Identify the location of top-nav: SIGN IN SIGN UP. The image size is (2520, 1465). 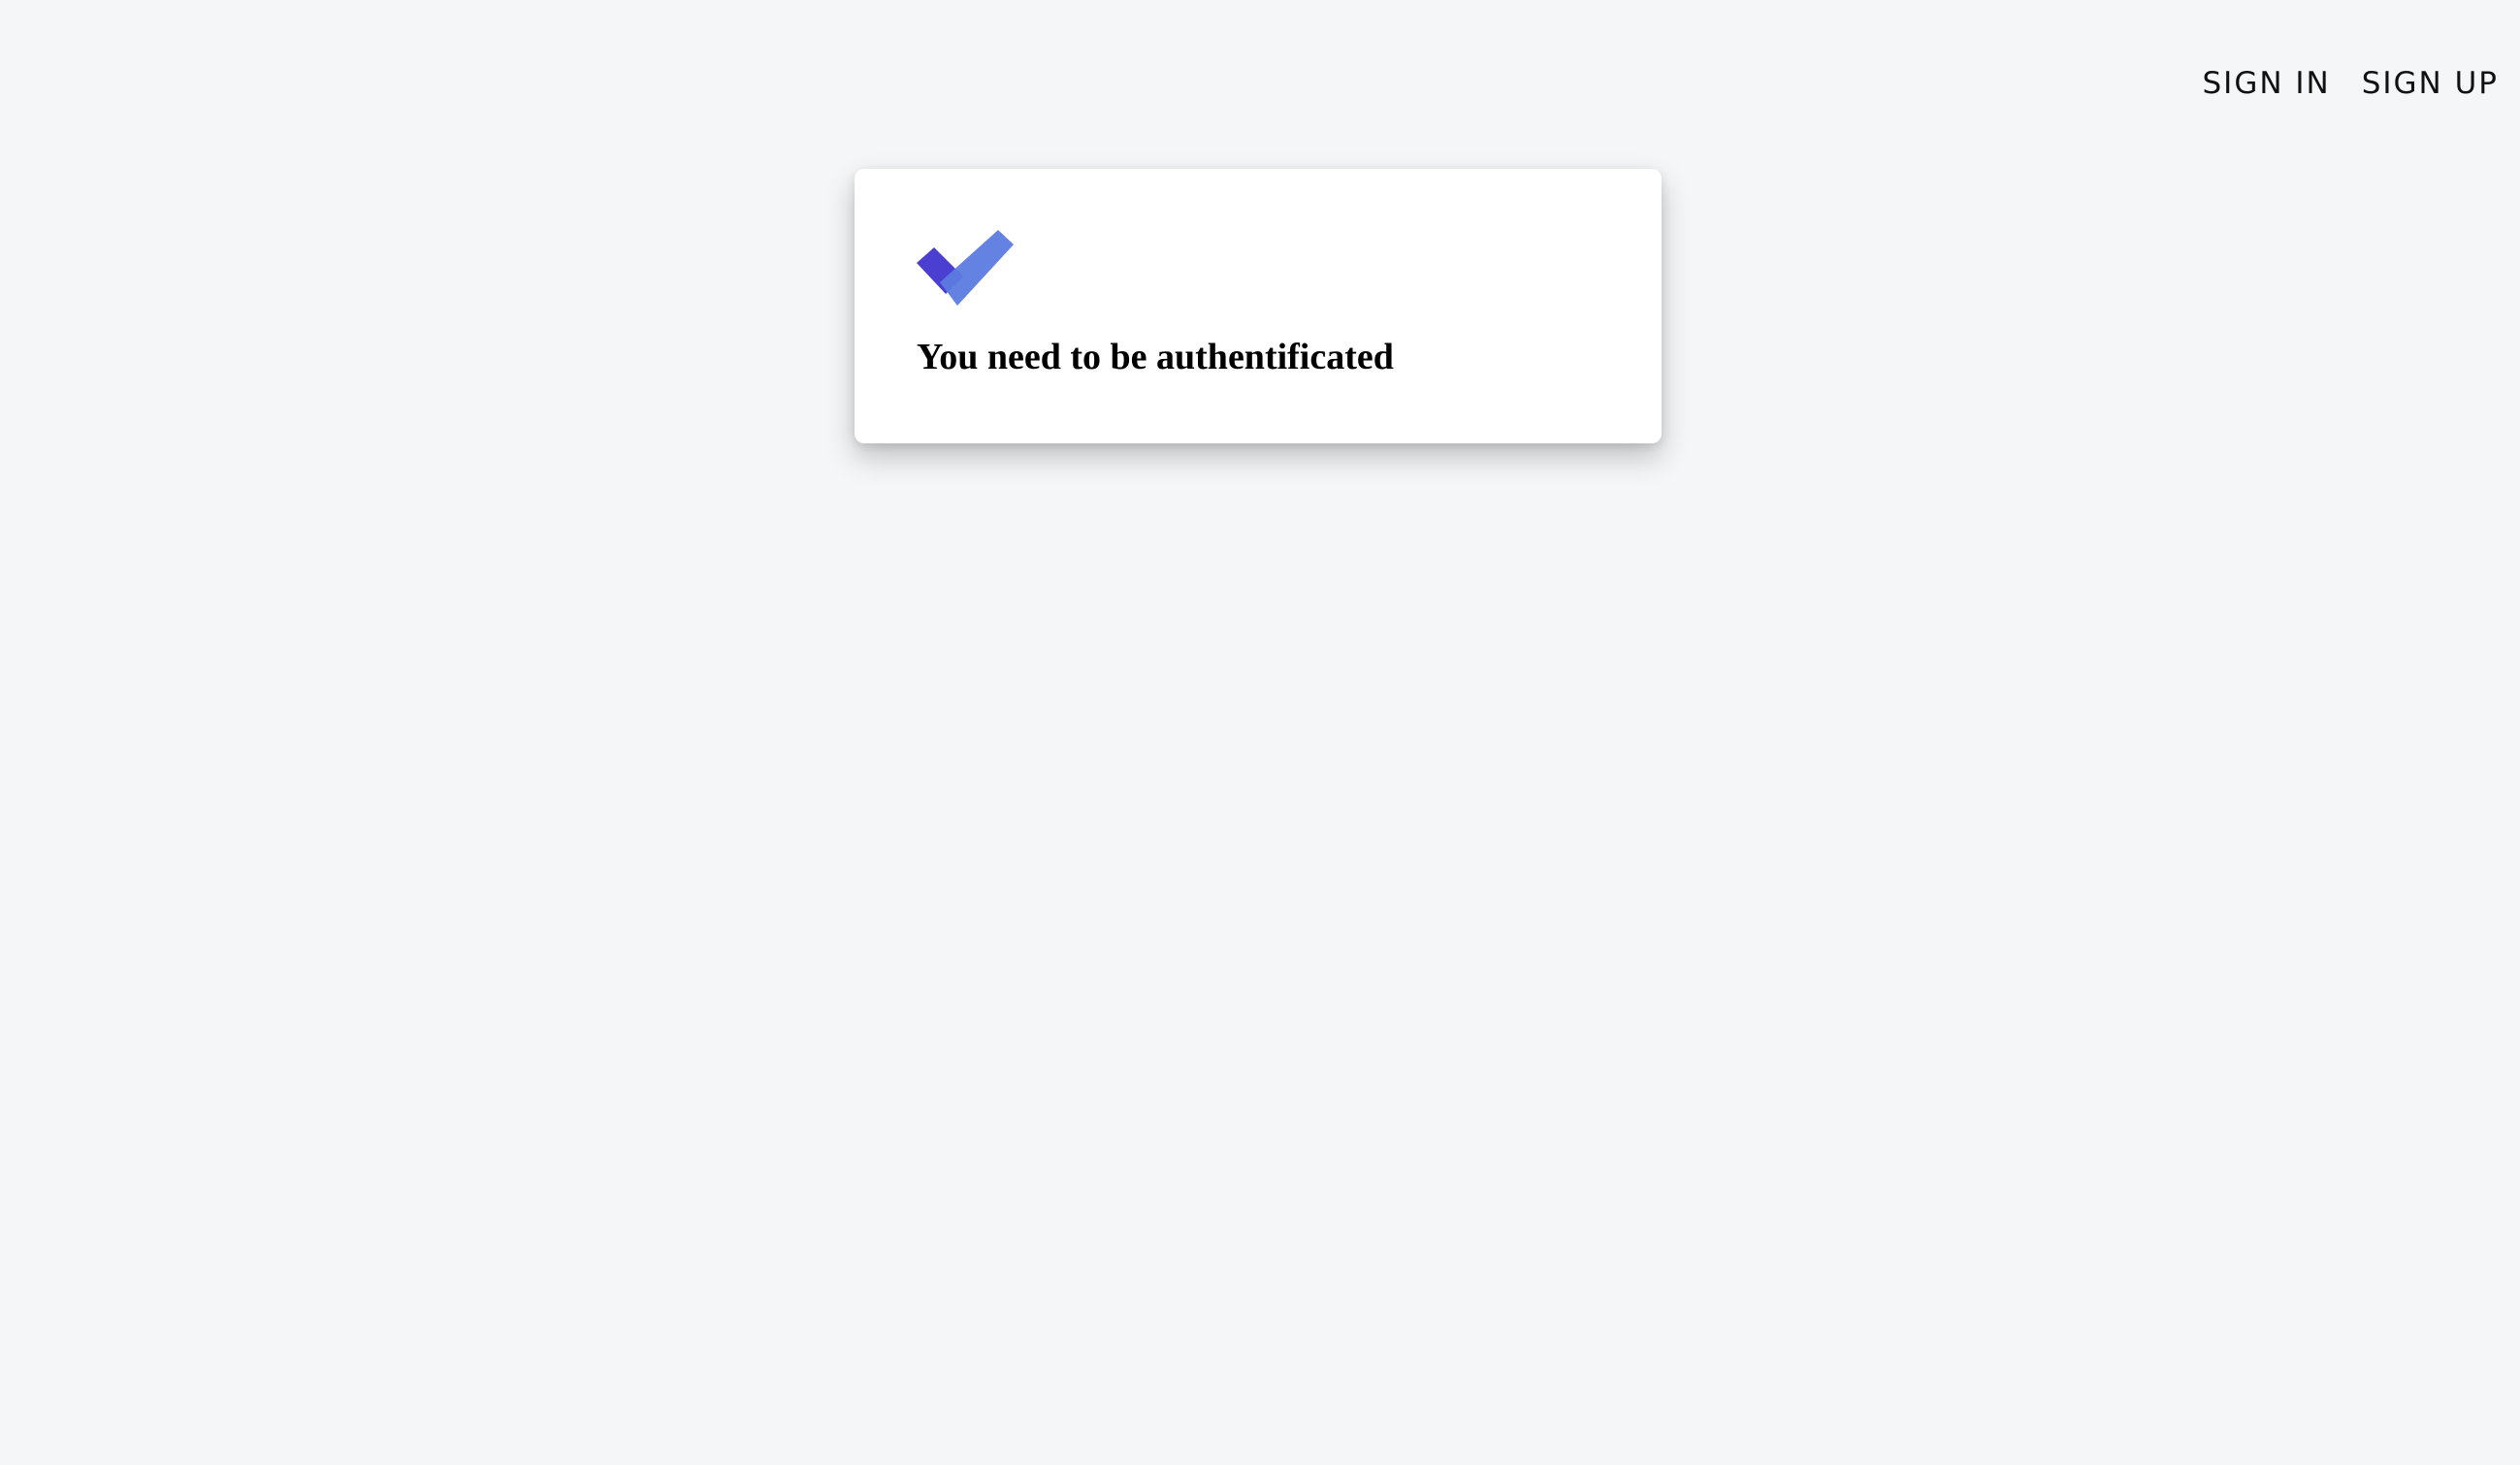
(2351, 83).